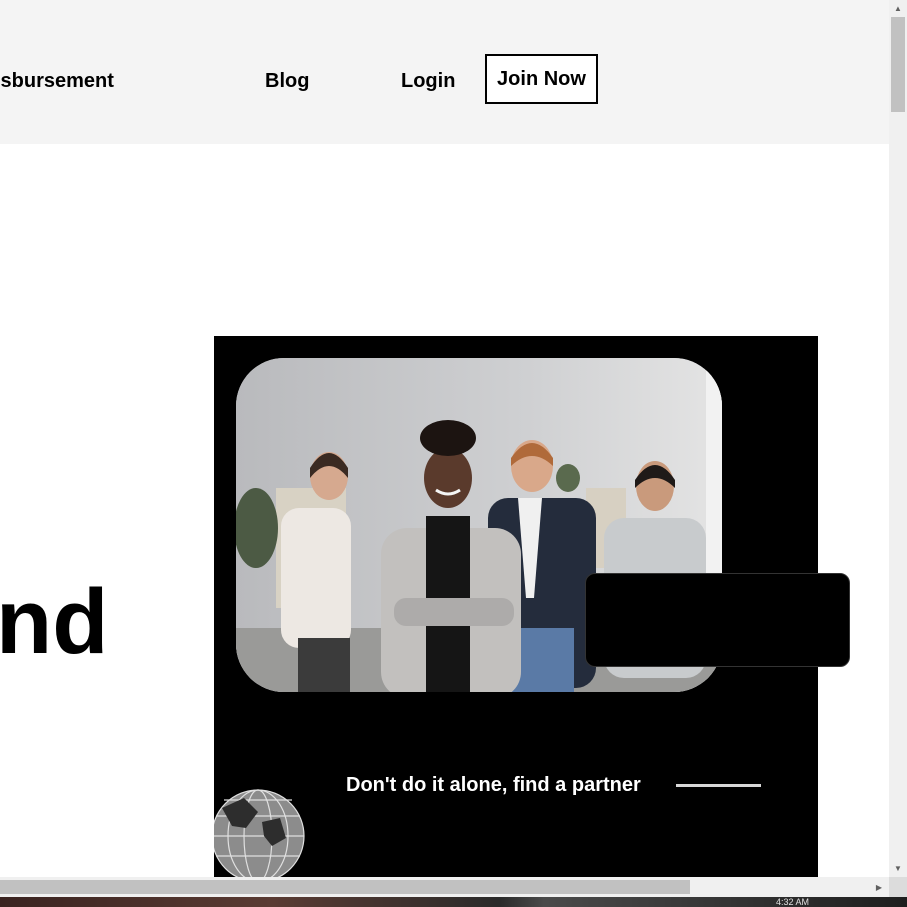 This screenshot has height=907, width=907. What do you see at coordinates (541, 79) in the screenshot?
I see `join-now-button: Join Now` at bounding box center [541, 79].